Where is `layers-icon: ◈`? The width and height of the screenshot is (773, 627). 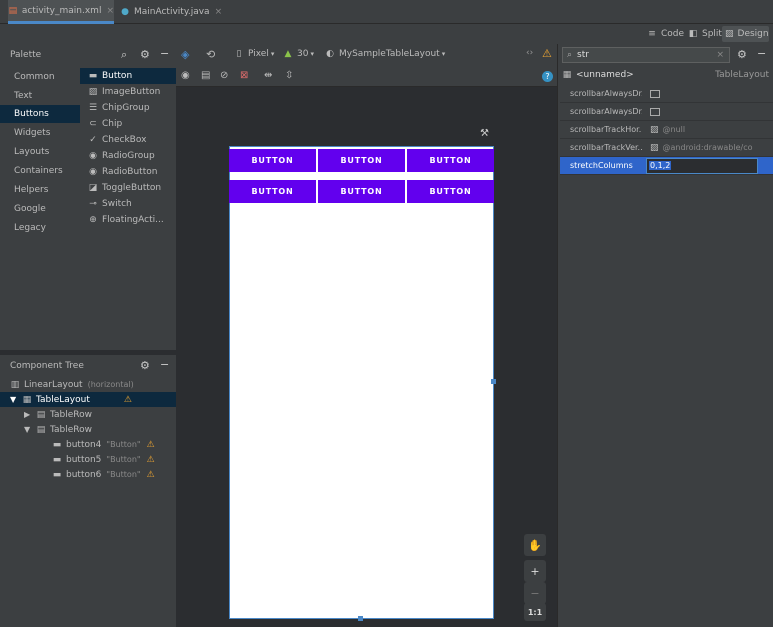 layers-icon: ◈ is located at coordinates (185, 54).